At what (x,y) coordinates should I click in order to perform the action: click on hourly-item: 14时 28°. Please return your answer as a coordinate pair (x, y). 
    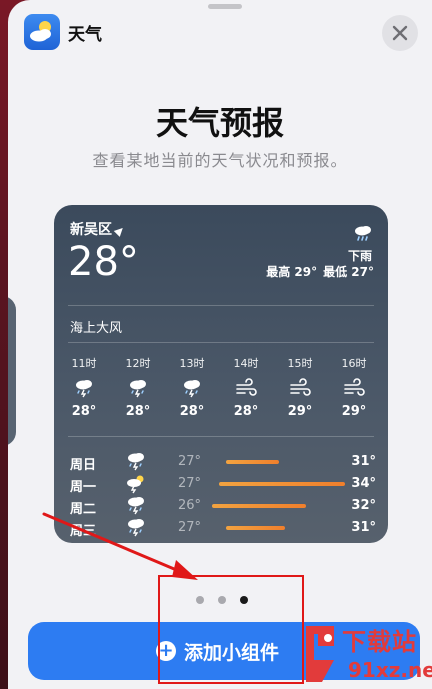
    Looking at the image, I should click on (246, 387).